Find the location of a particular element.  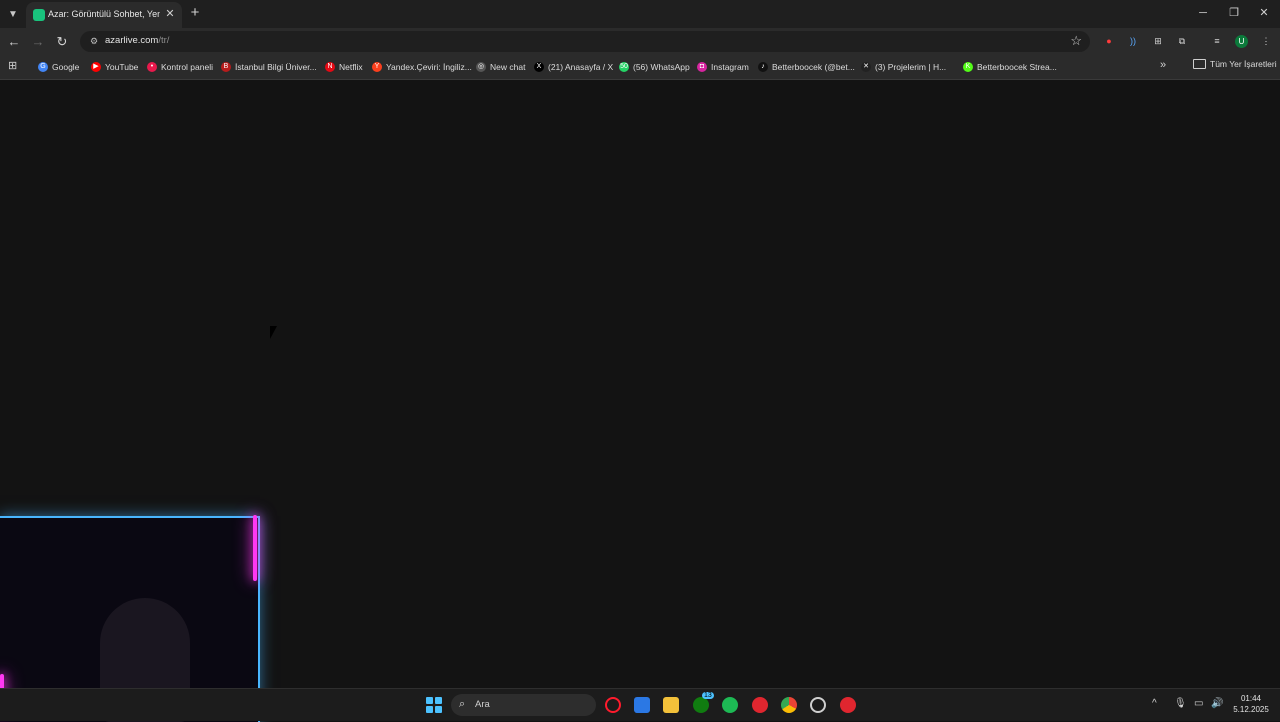

opera-gx-icon is located at coordinates (613, 705).